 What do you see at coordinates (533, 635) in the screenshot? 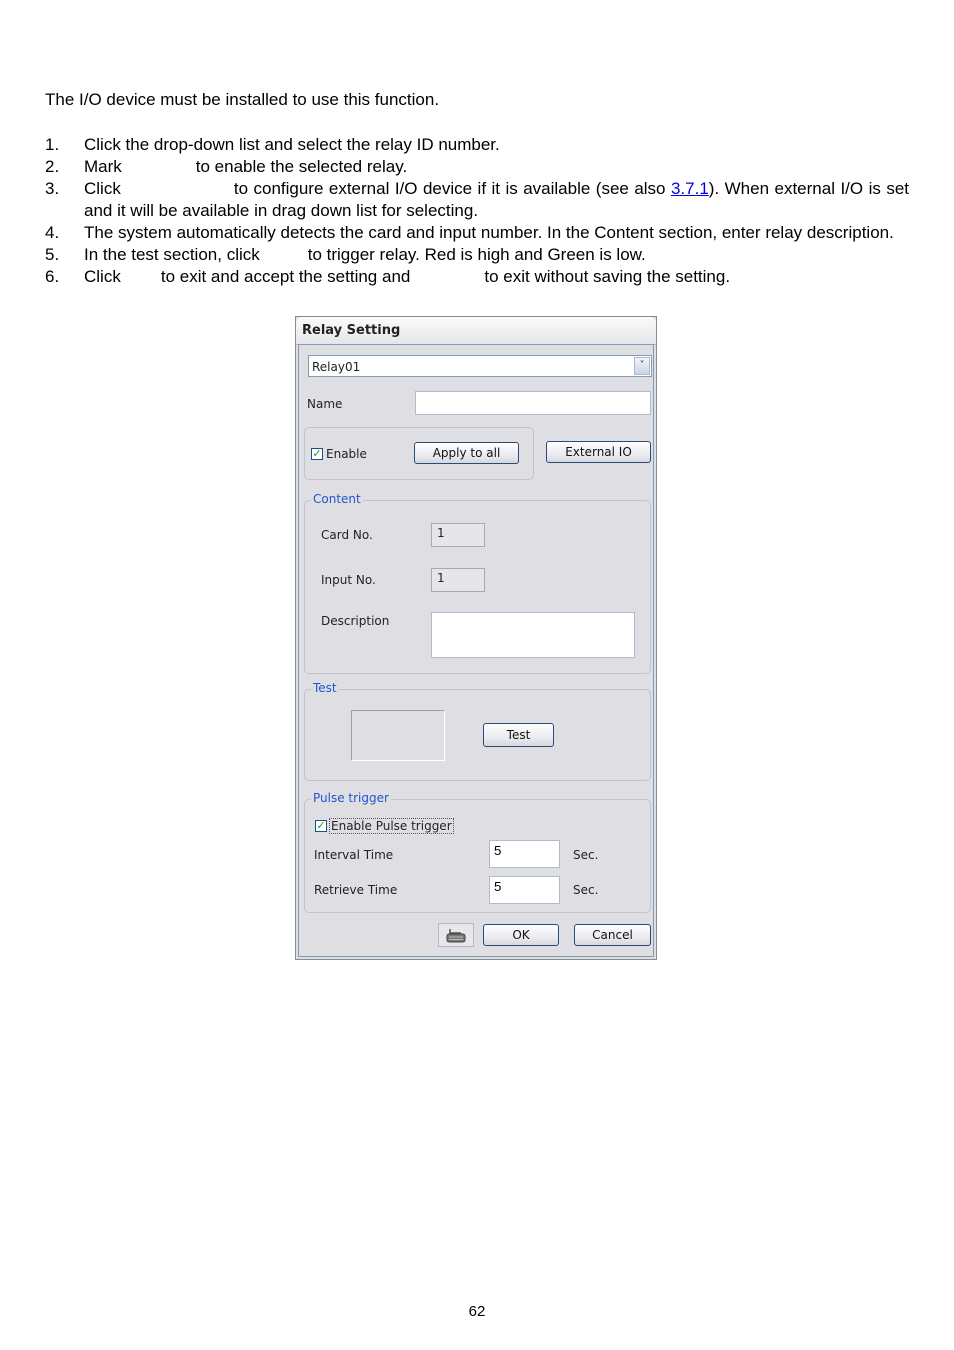
I see `description-input` at bounding box center [533, 635].